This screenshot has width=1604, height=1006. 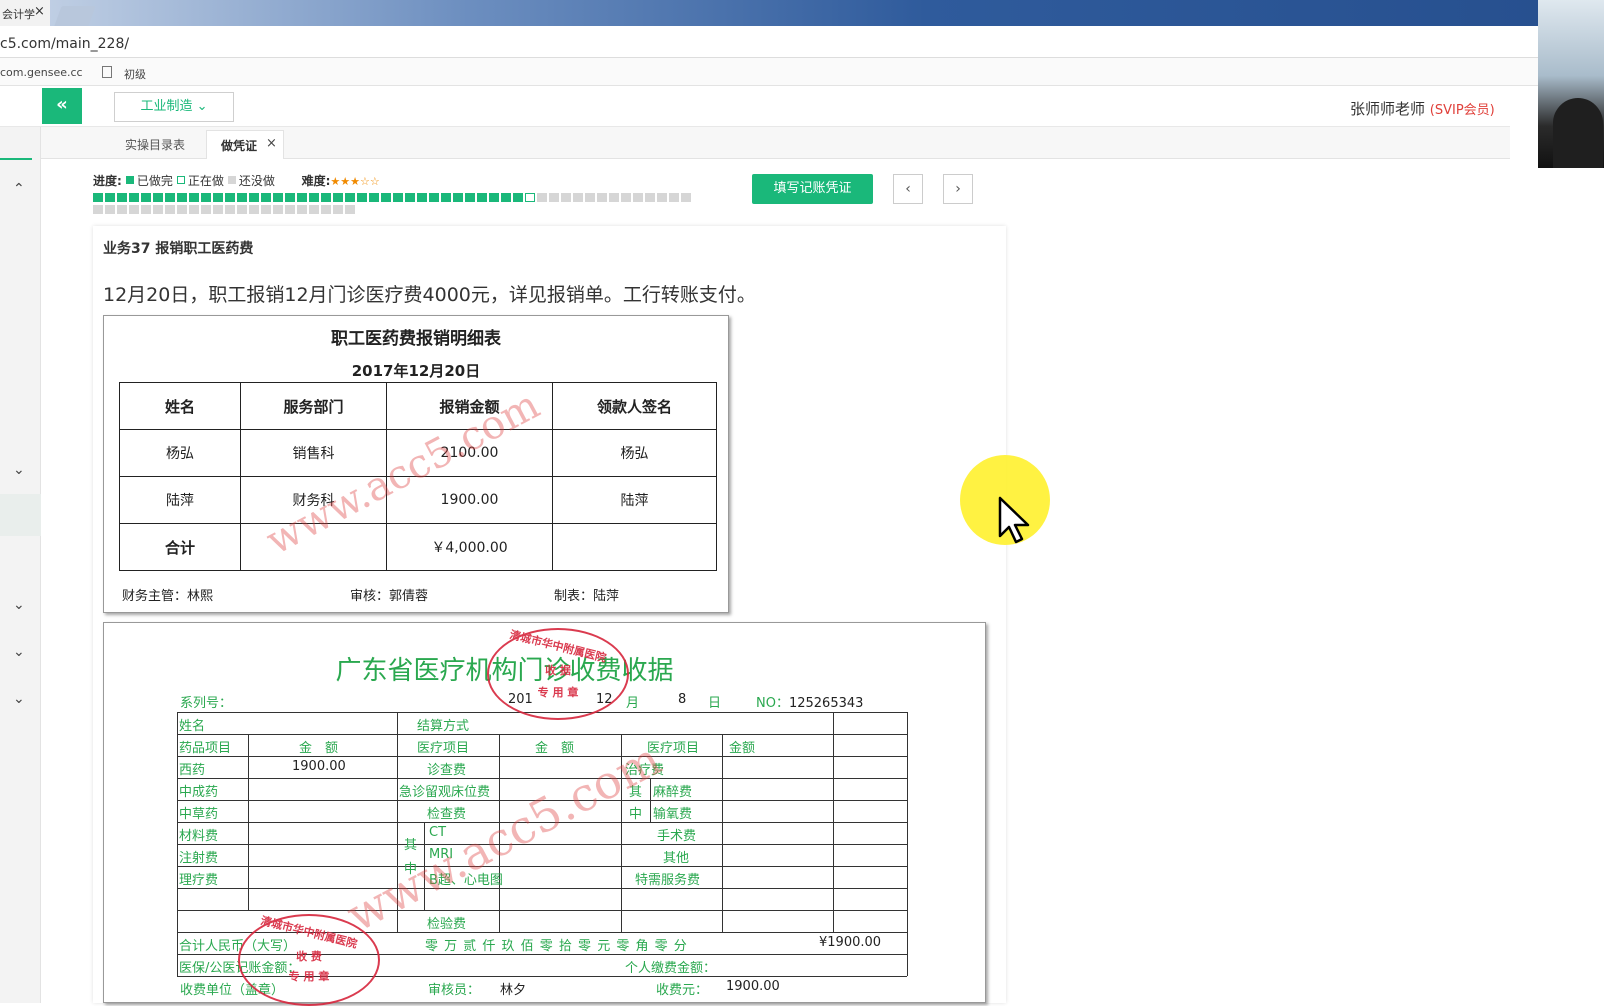 I want to click on url-text: c5.com/main_228/, so click(x=64, y=44).